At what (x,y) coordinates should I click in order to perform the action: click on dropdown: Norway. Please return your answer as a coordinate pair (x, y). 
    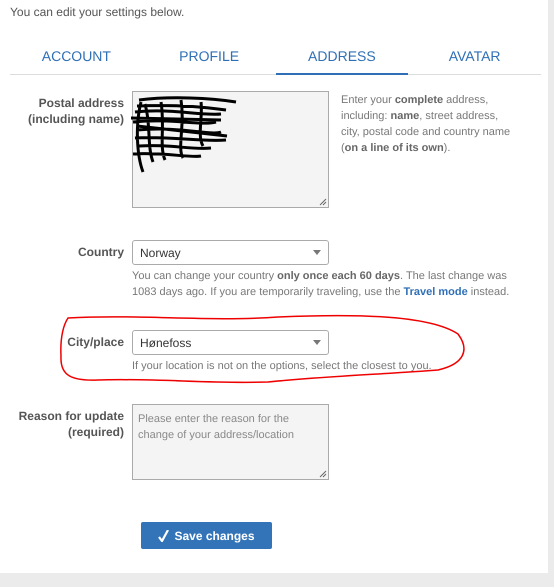
    Looking at the image, I should click on (230, 252).